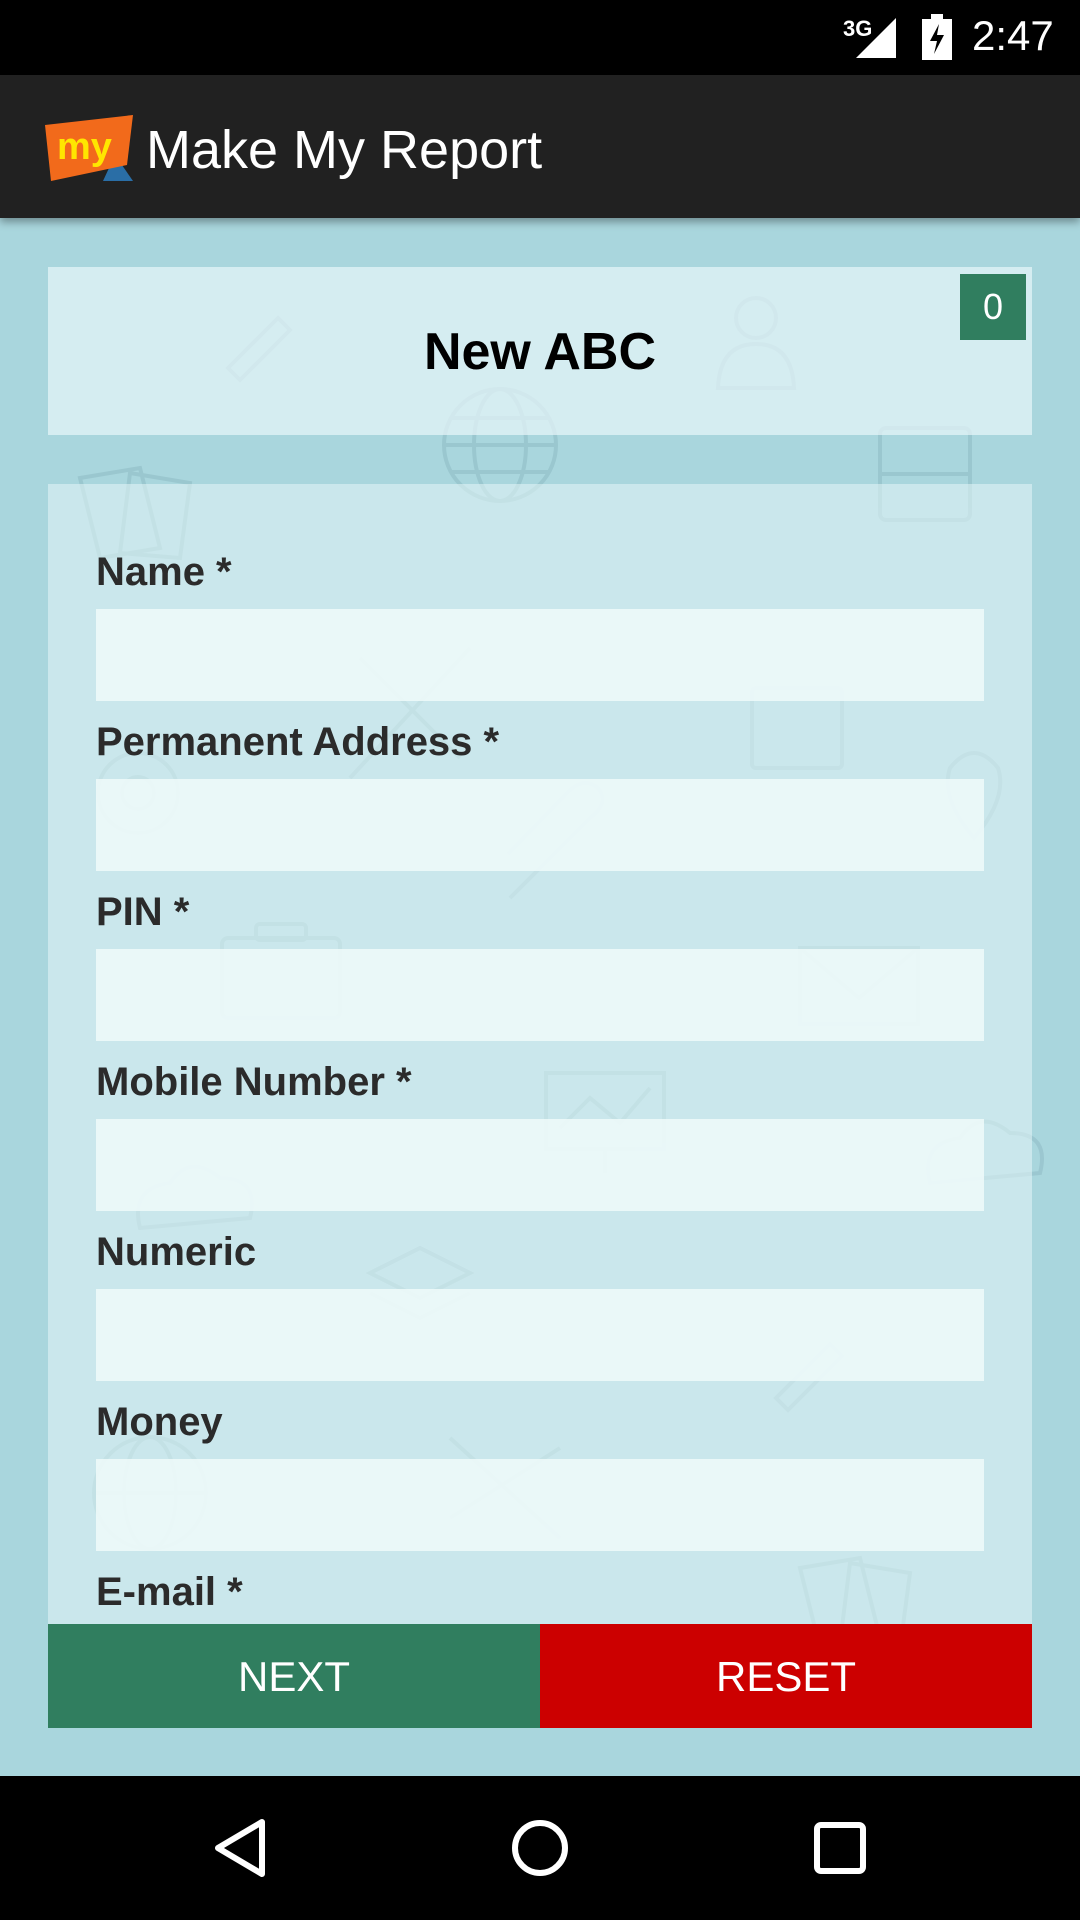 This screenshot has width=1080, height=1920. Describe the element at coordinates (1013, 35) in the screenshot. I see `status-time: 2:47` at that location.